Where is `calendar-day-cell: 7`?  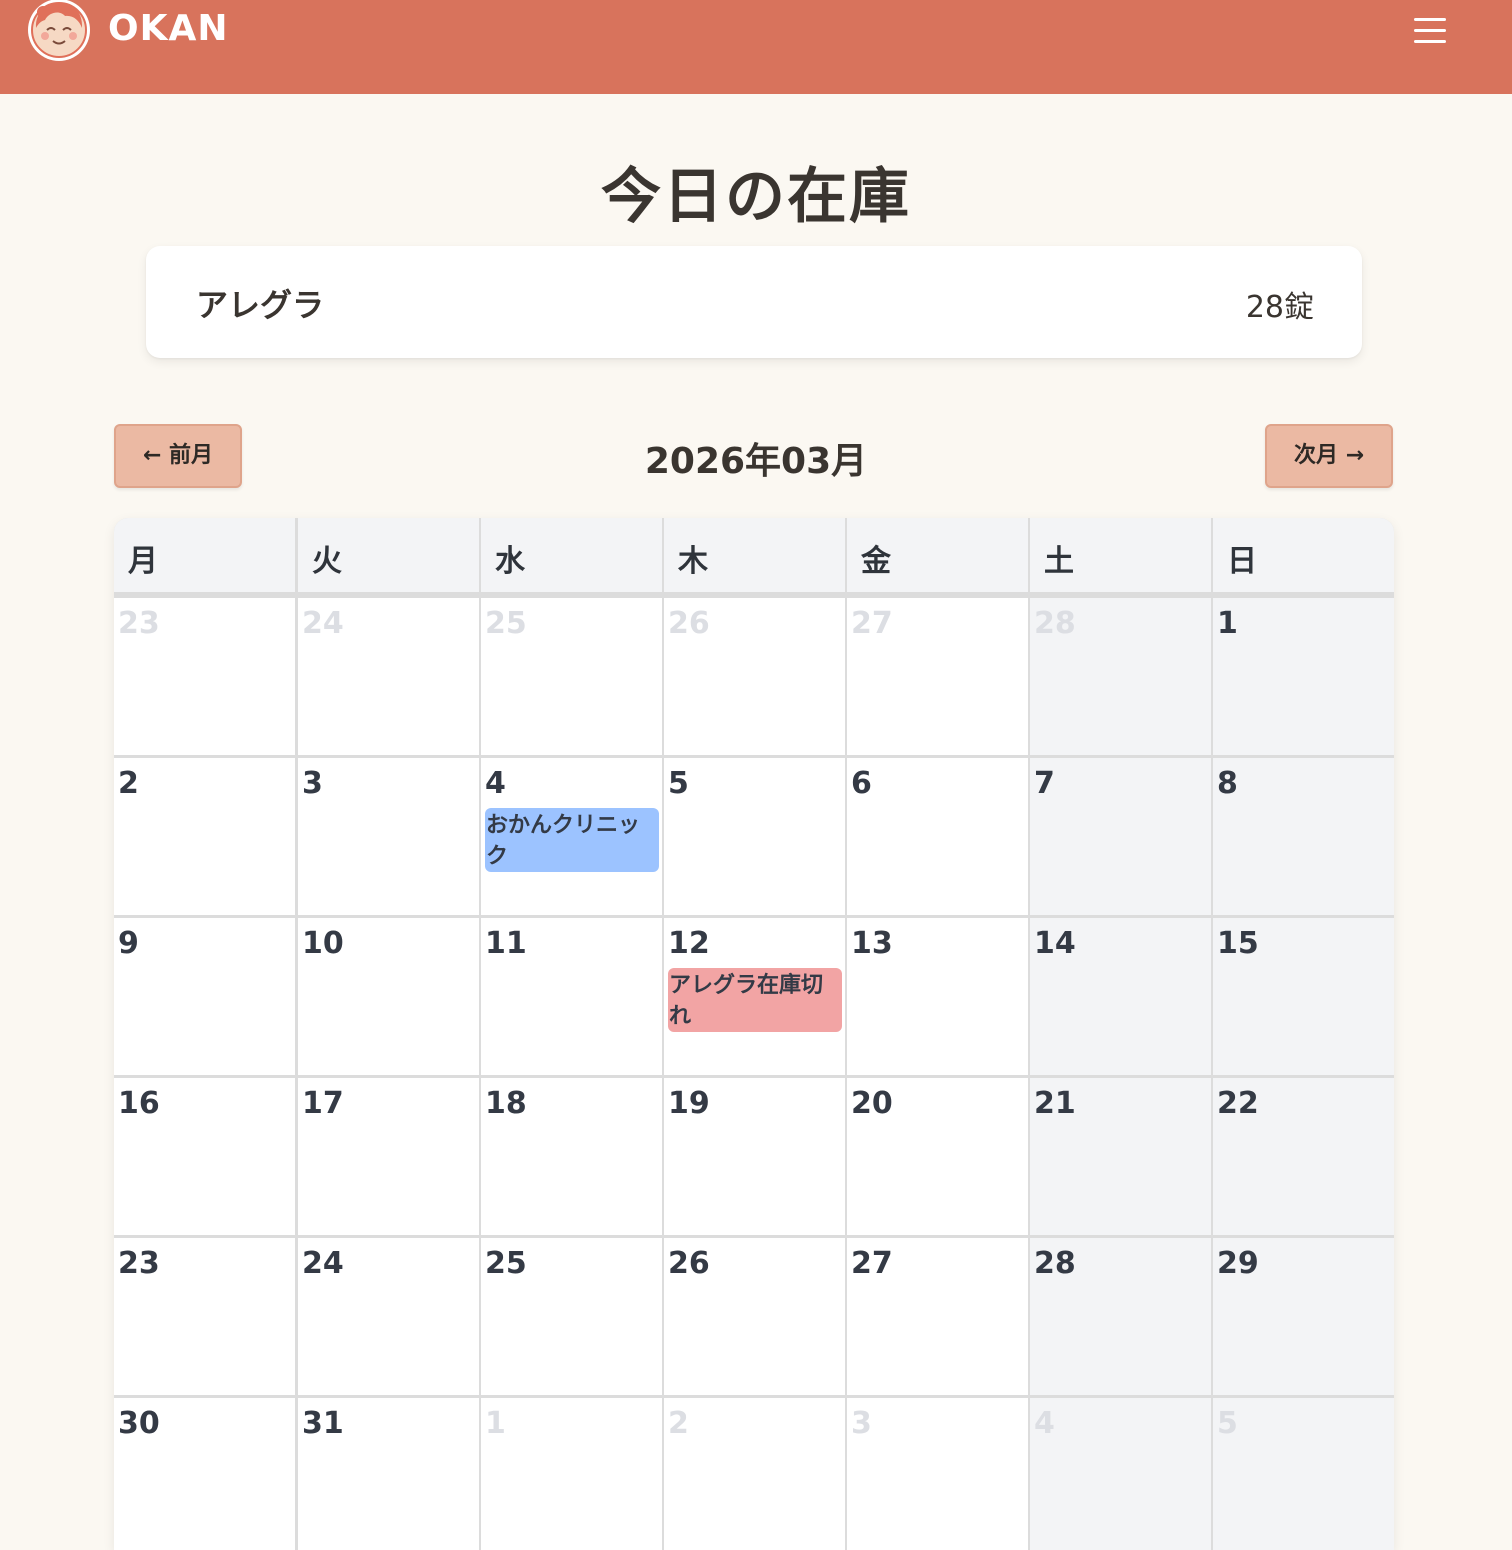 calendar-day-cell: 7 is located at coordinates (1120, 836).